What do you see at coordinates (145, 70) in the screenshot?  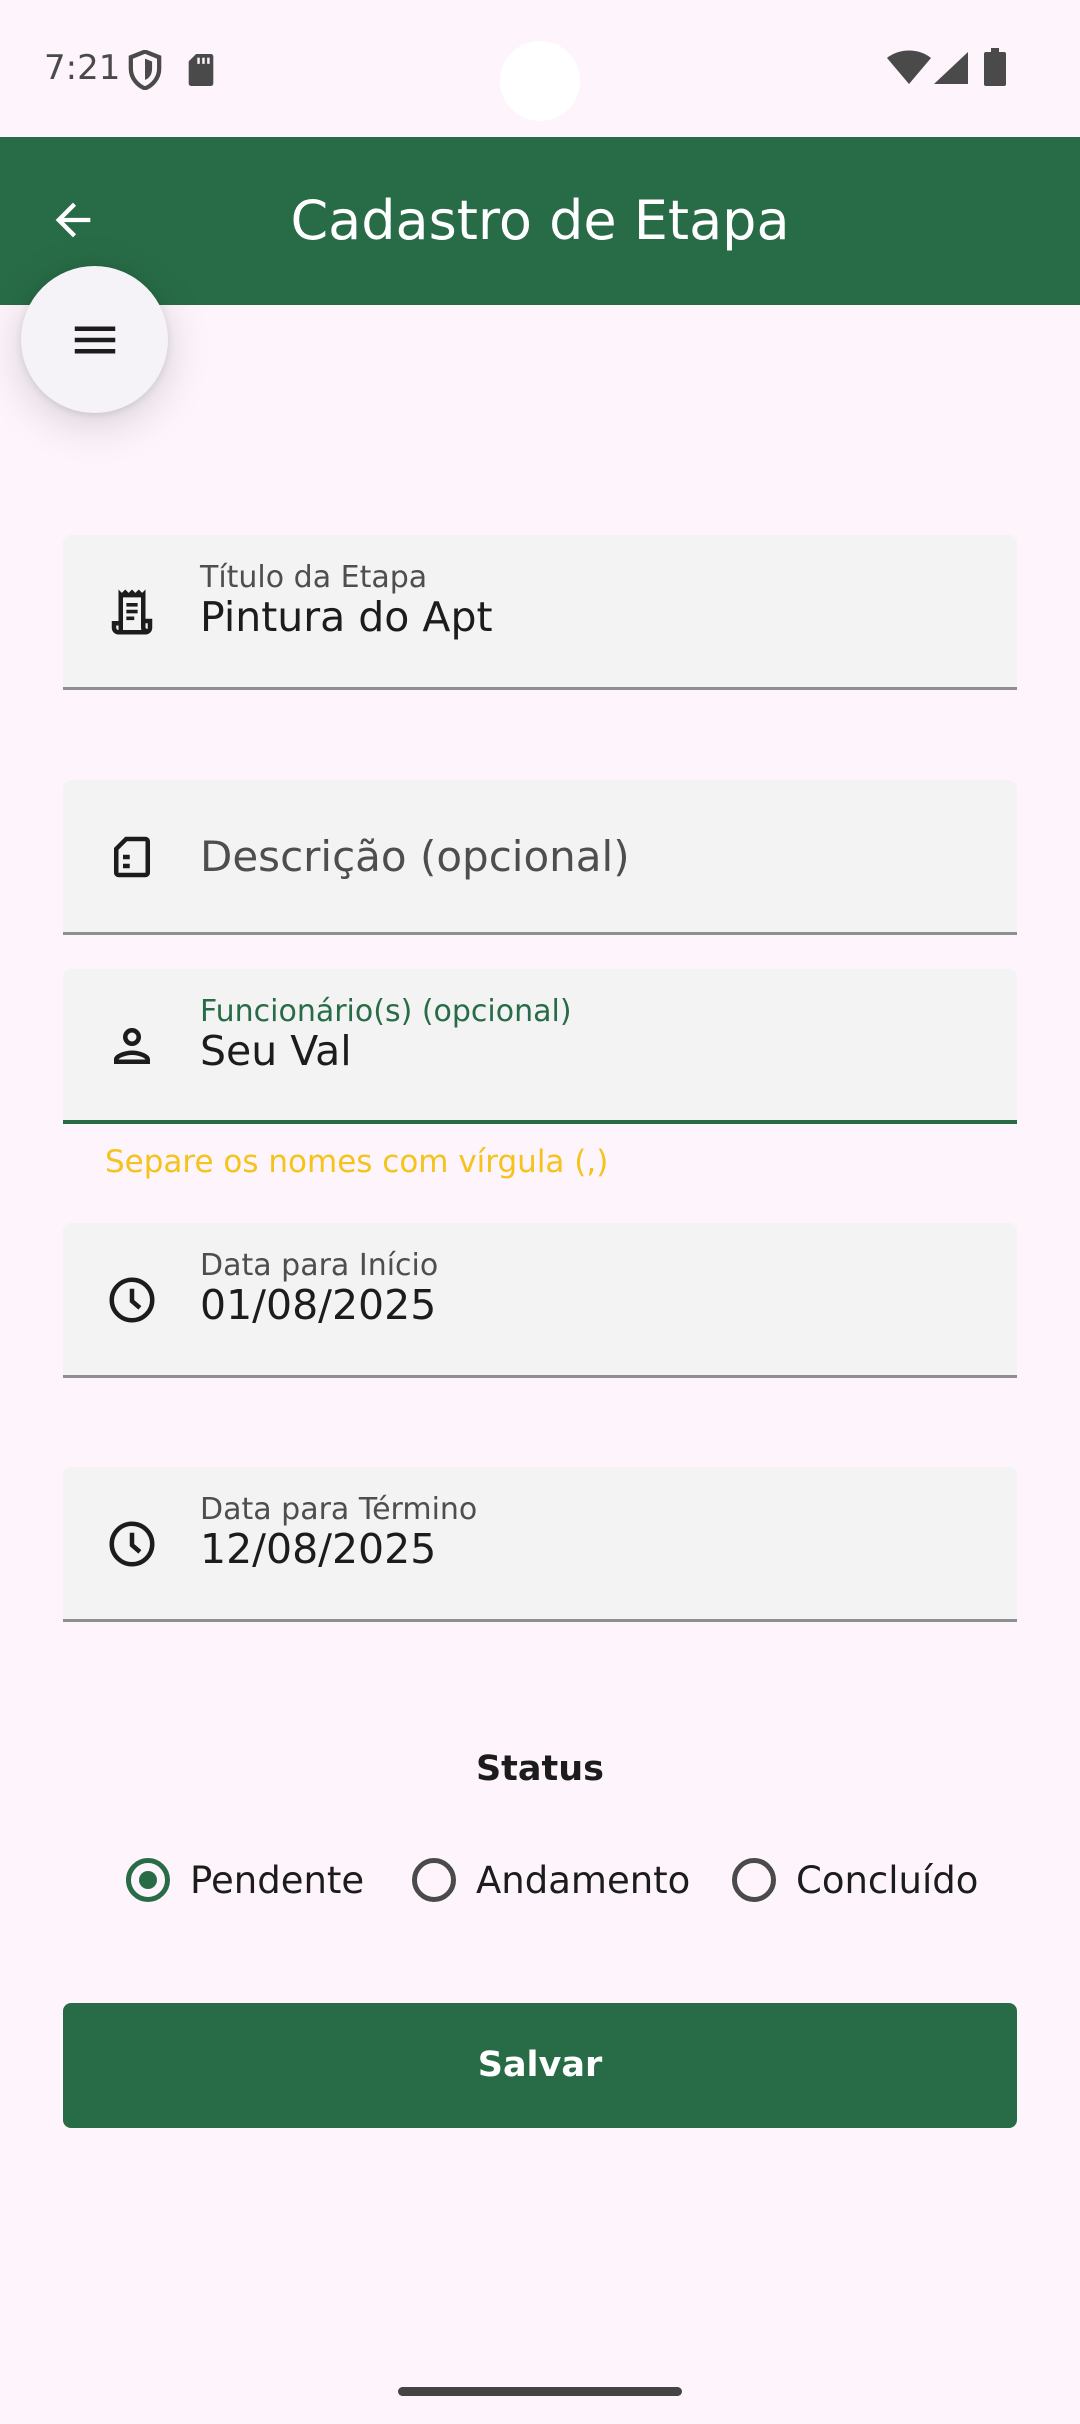 I see `shield-icon` at bounding box center [145, 70].